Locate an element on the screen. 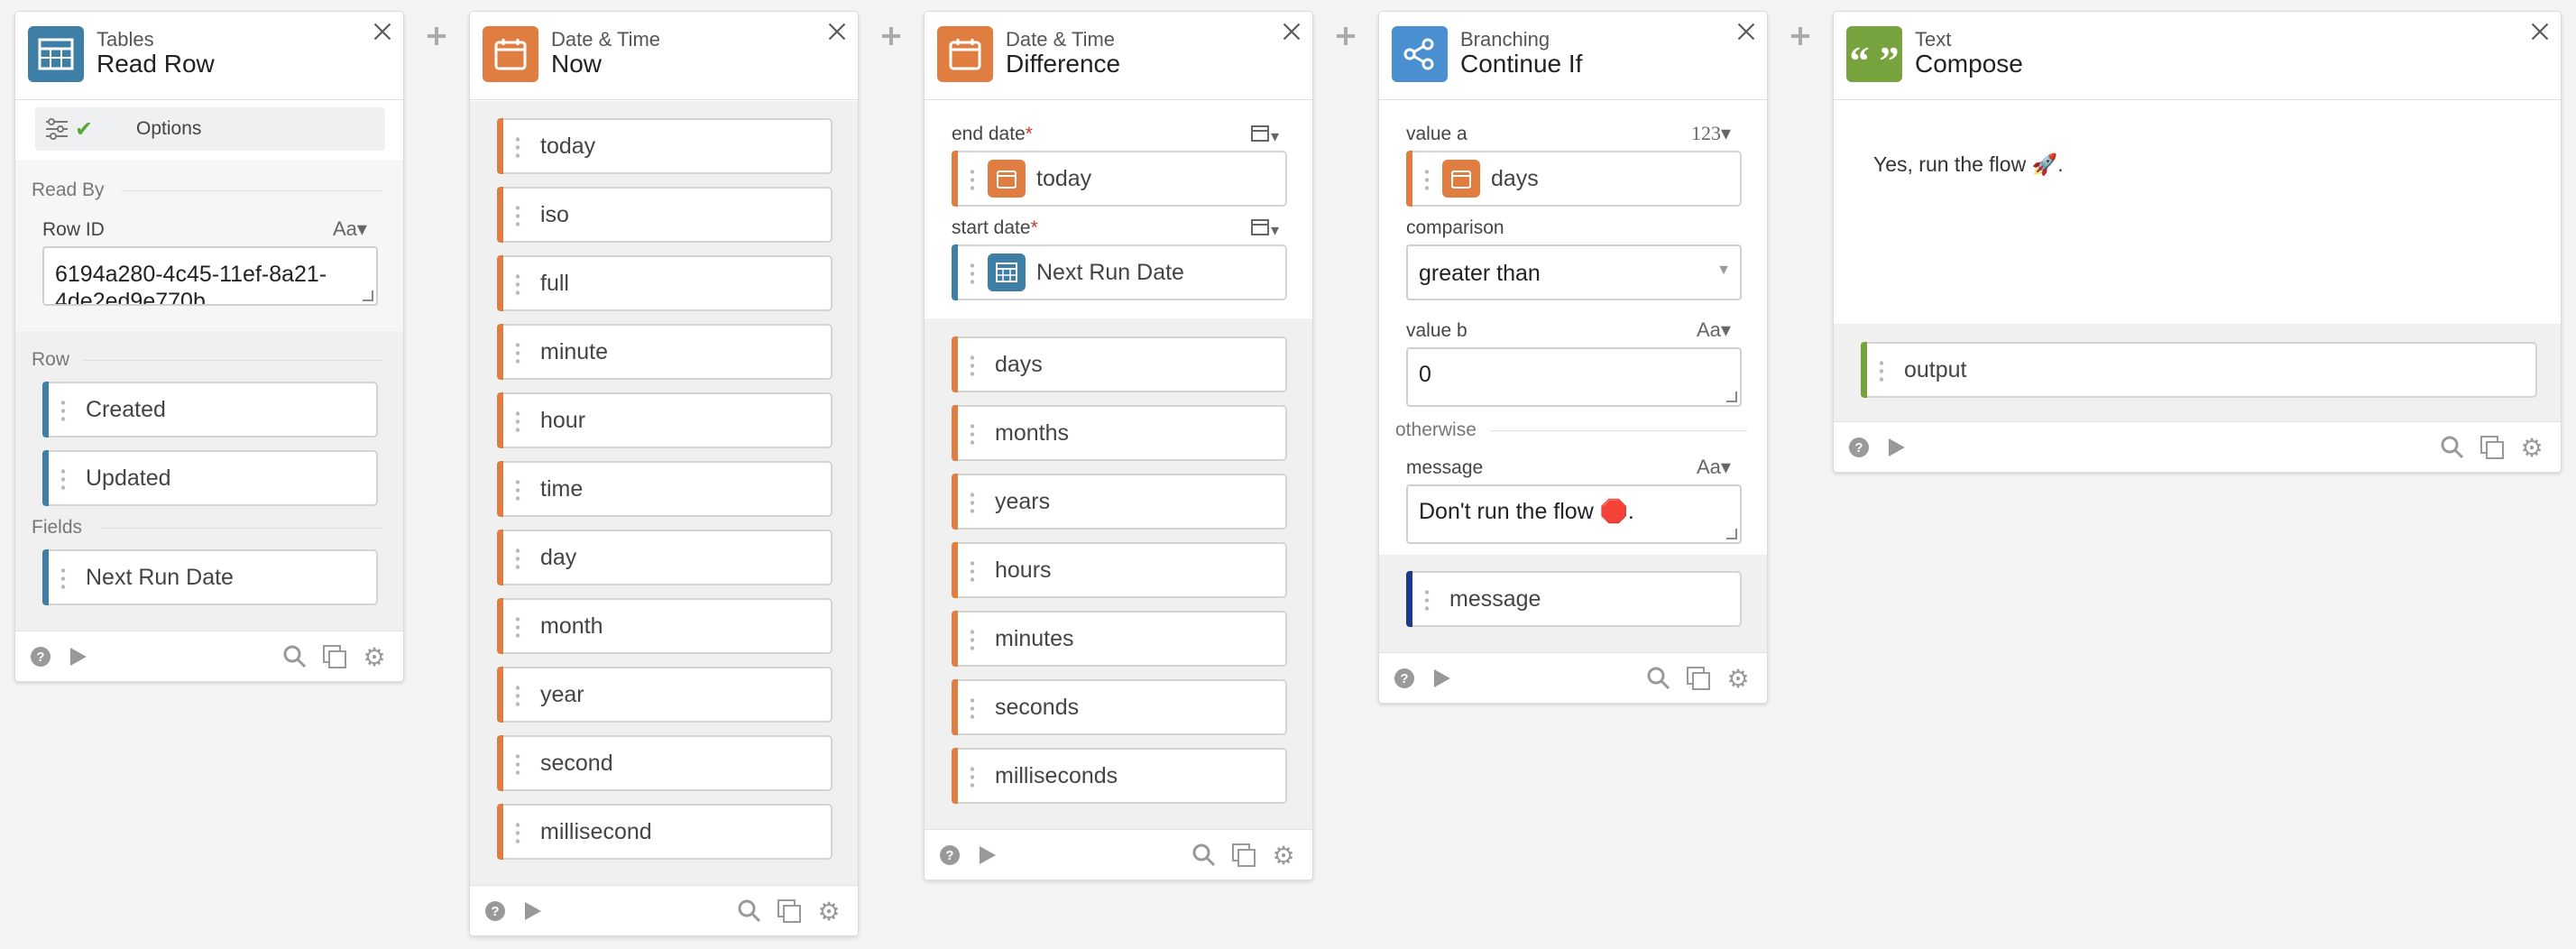 Image resolution: width=2576 pixels, height=949 pixels. output-pill-created: Created is located at coordinates (210, 410).